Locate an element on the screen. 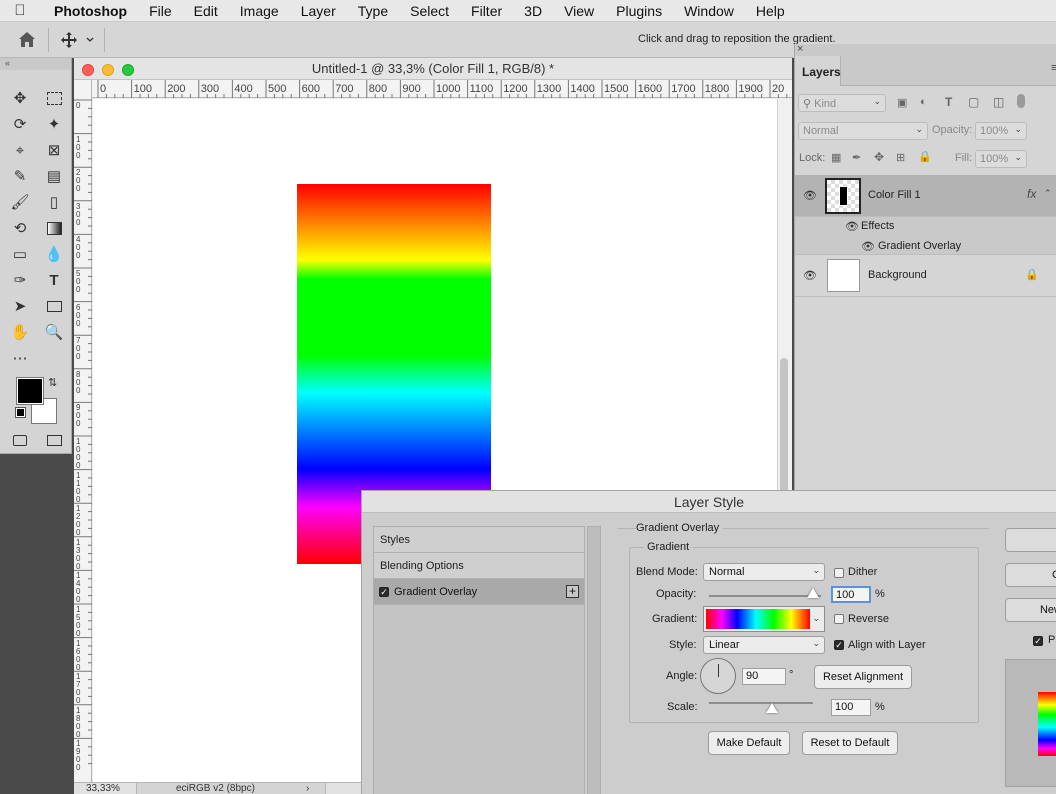 The image size is (1056, 794). menu-app-name: Photoshop is located at coordinates (89, 11).